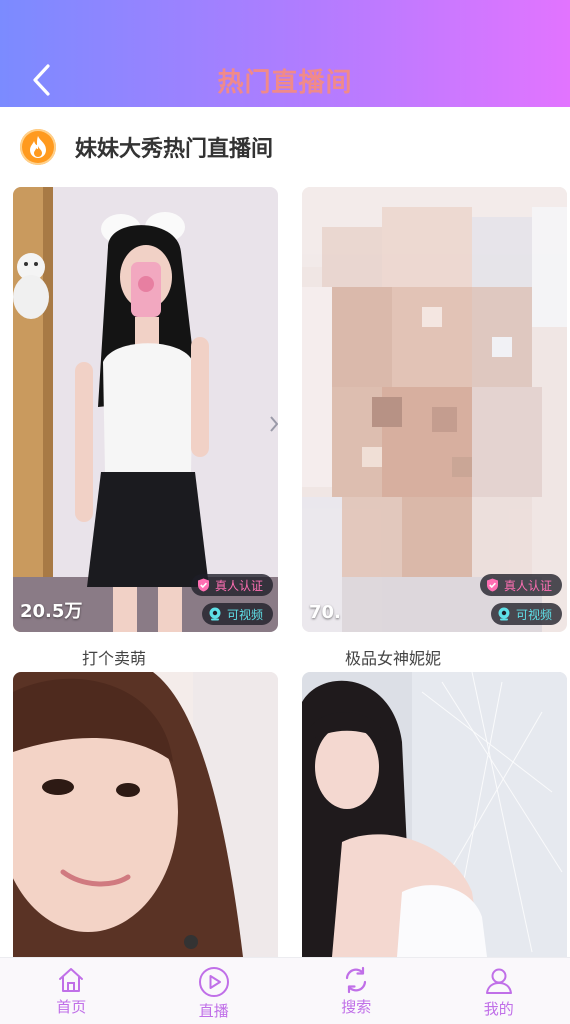 The image size is (570, 1024). What do you see at coordinates (114, 658) in the screenshot?
I see `room-name: 打个卖萌` at bounding box center [114, 658].